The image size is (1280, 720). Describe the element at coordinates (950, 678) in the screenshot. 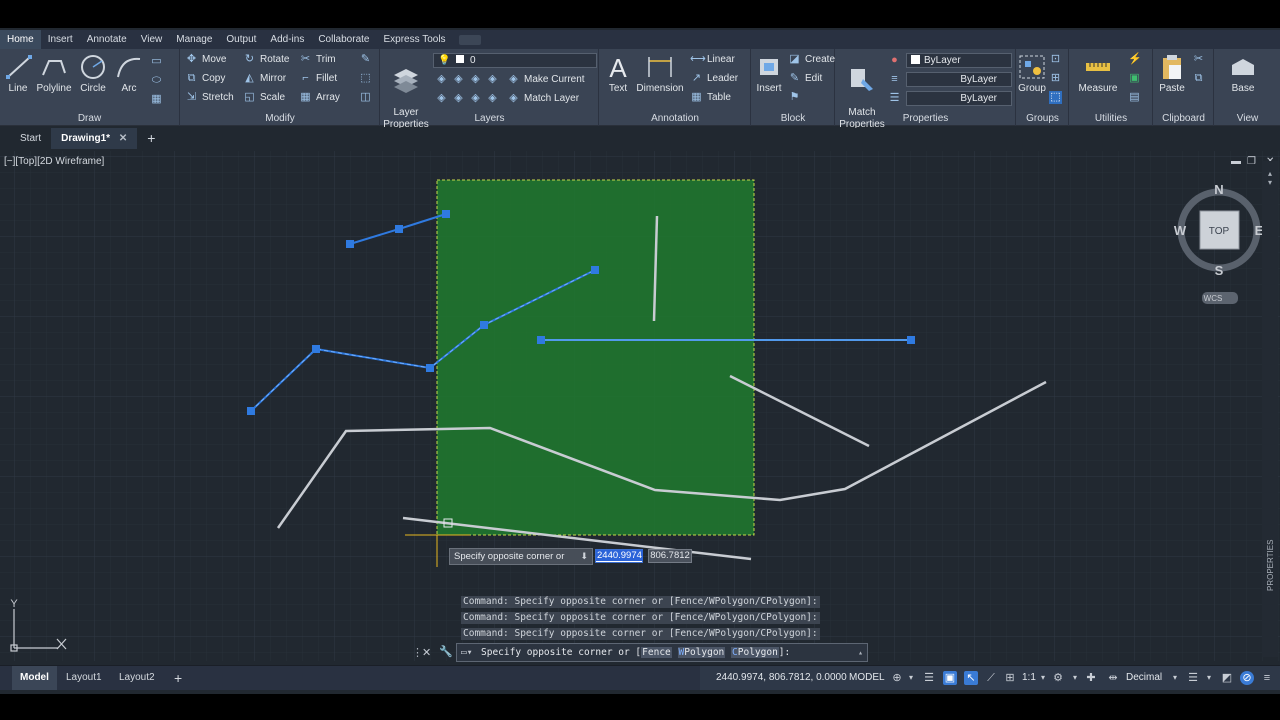

I see `ortho-icon: ▣` at that location.